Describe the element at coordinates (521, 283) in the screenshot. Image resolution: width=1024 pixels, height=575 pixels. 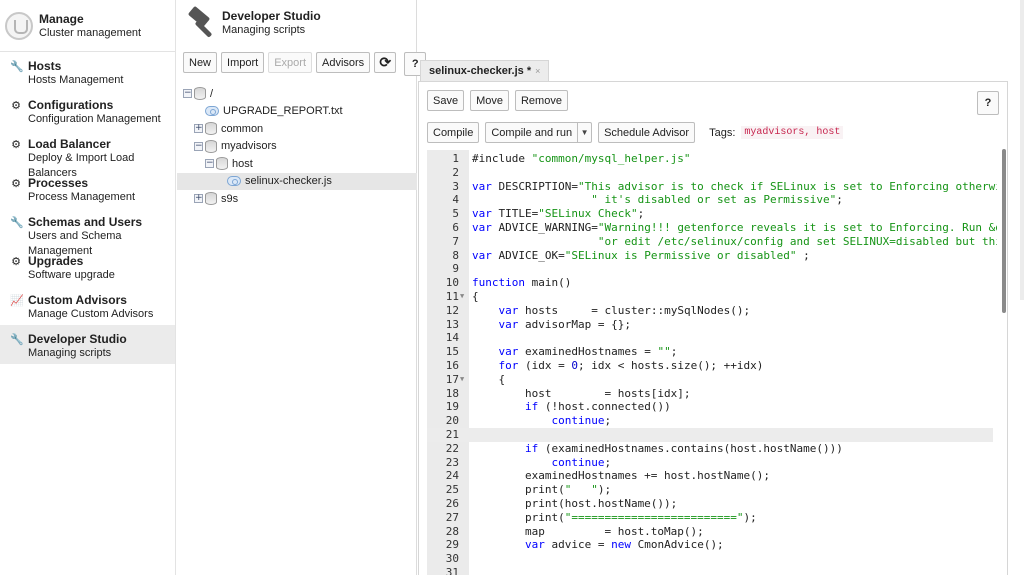
I see `code-text: function main()` at that location.